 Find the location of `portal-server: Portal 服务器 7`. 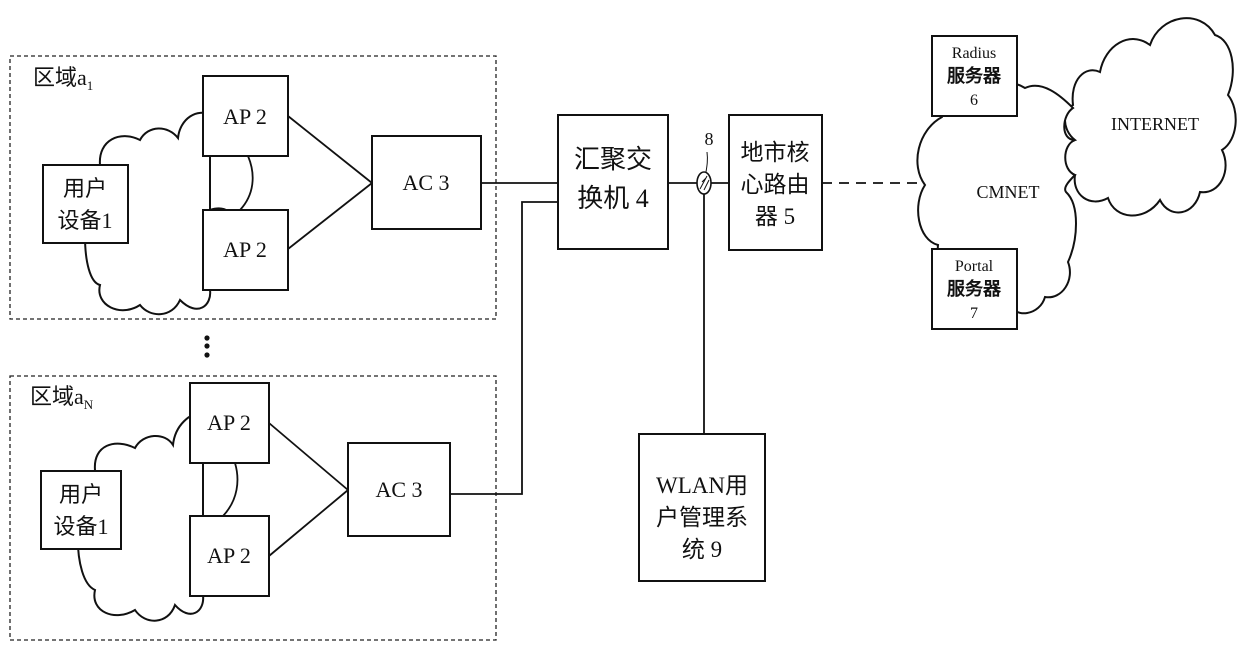

portal-server: Portal 服务器 7 is located at coordinates (974, 289).